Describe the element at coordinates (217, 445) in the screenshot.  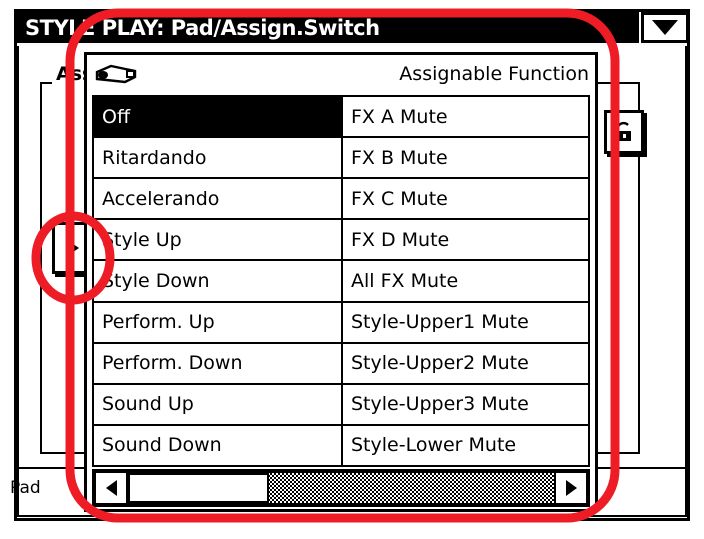
I see `list-item: Sound Down` at that location.